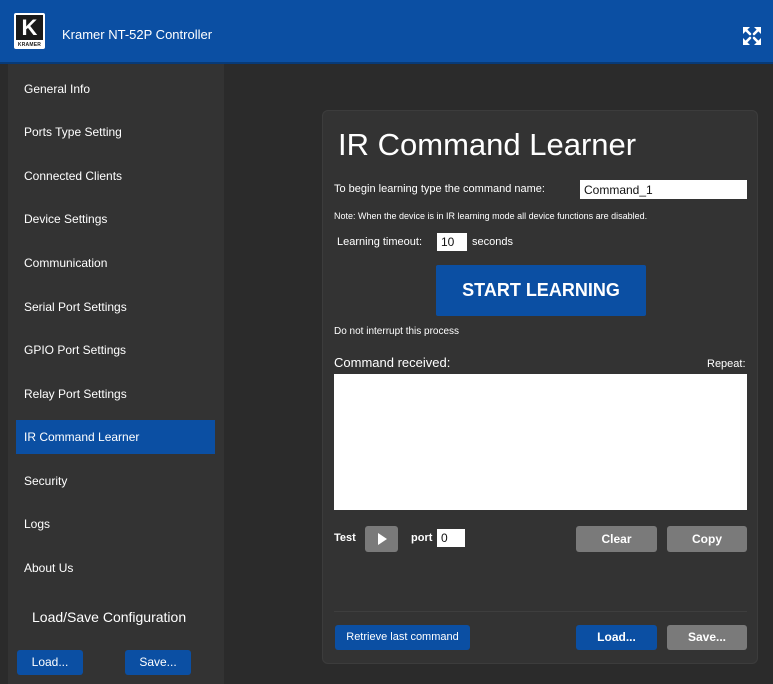  I want to click on sidebar-item-logs: Logs, so click(115, 524).